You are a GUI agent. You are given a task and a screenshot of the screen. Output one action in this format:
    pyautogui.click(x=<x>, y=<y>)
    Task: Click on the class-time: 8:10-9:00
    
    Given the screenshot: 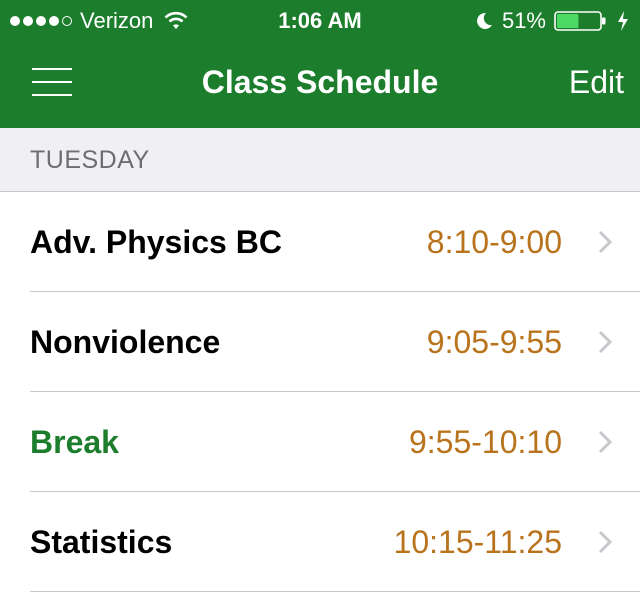 What is the action you would take?
    pyautogui.click(x=494, y=242)
    